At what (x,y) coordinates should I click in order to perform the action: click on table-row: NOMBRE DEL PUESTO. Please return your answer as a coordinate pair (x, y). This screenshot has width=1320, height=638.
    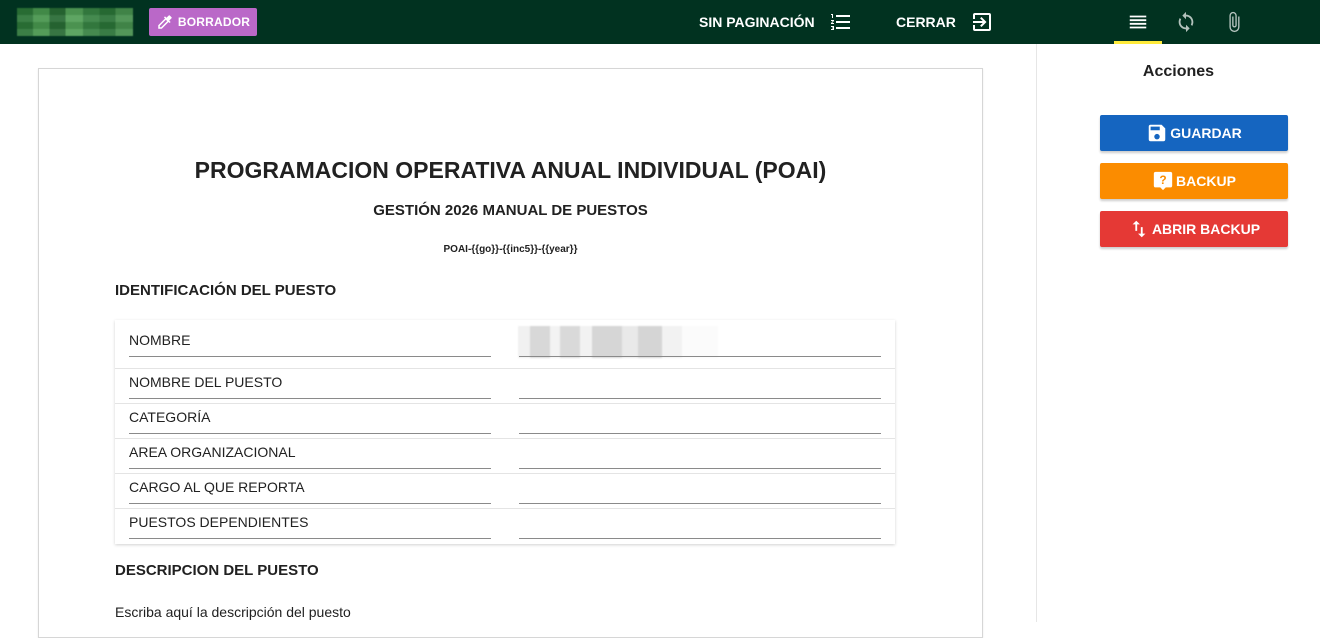
    Looking at the image, I should click on (505, 386).